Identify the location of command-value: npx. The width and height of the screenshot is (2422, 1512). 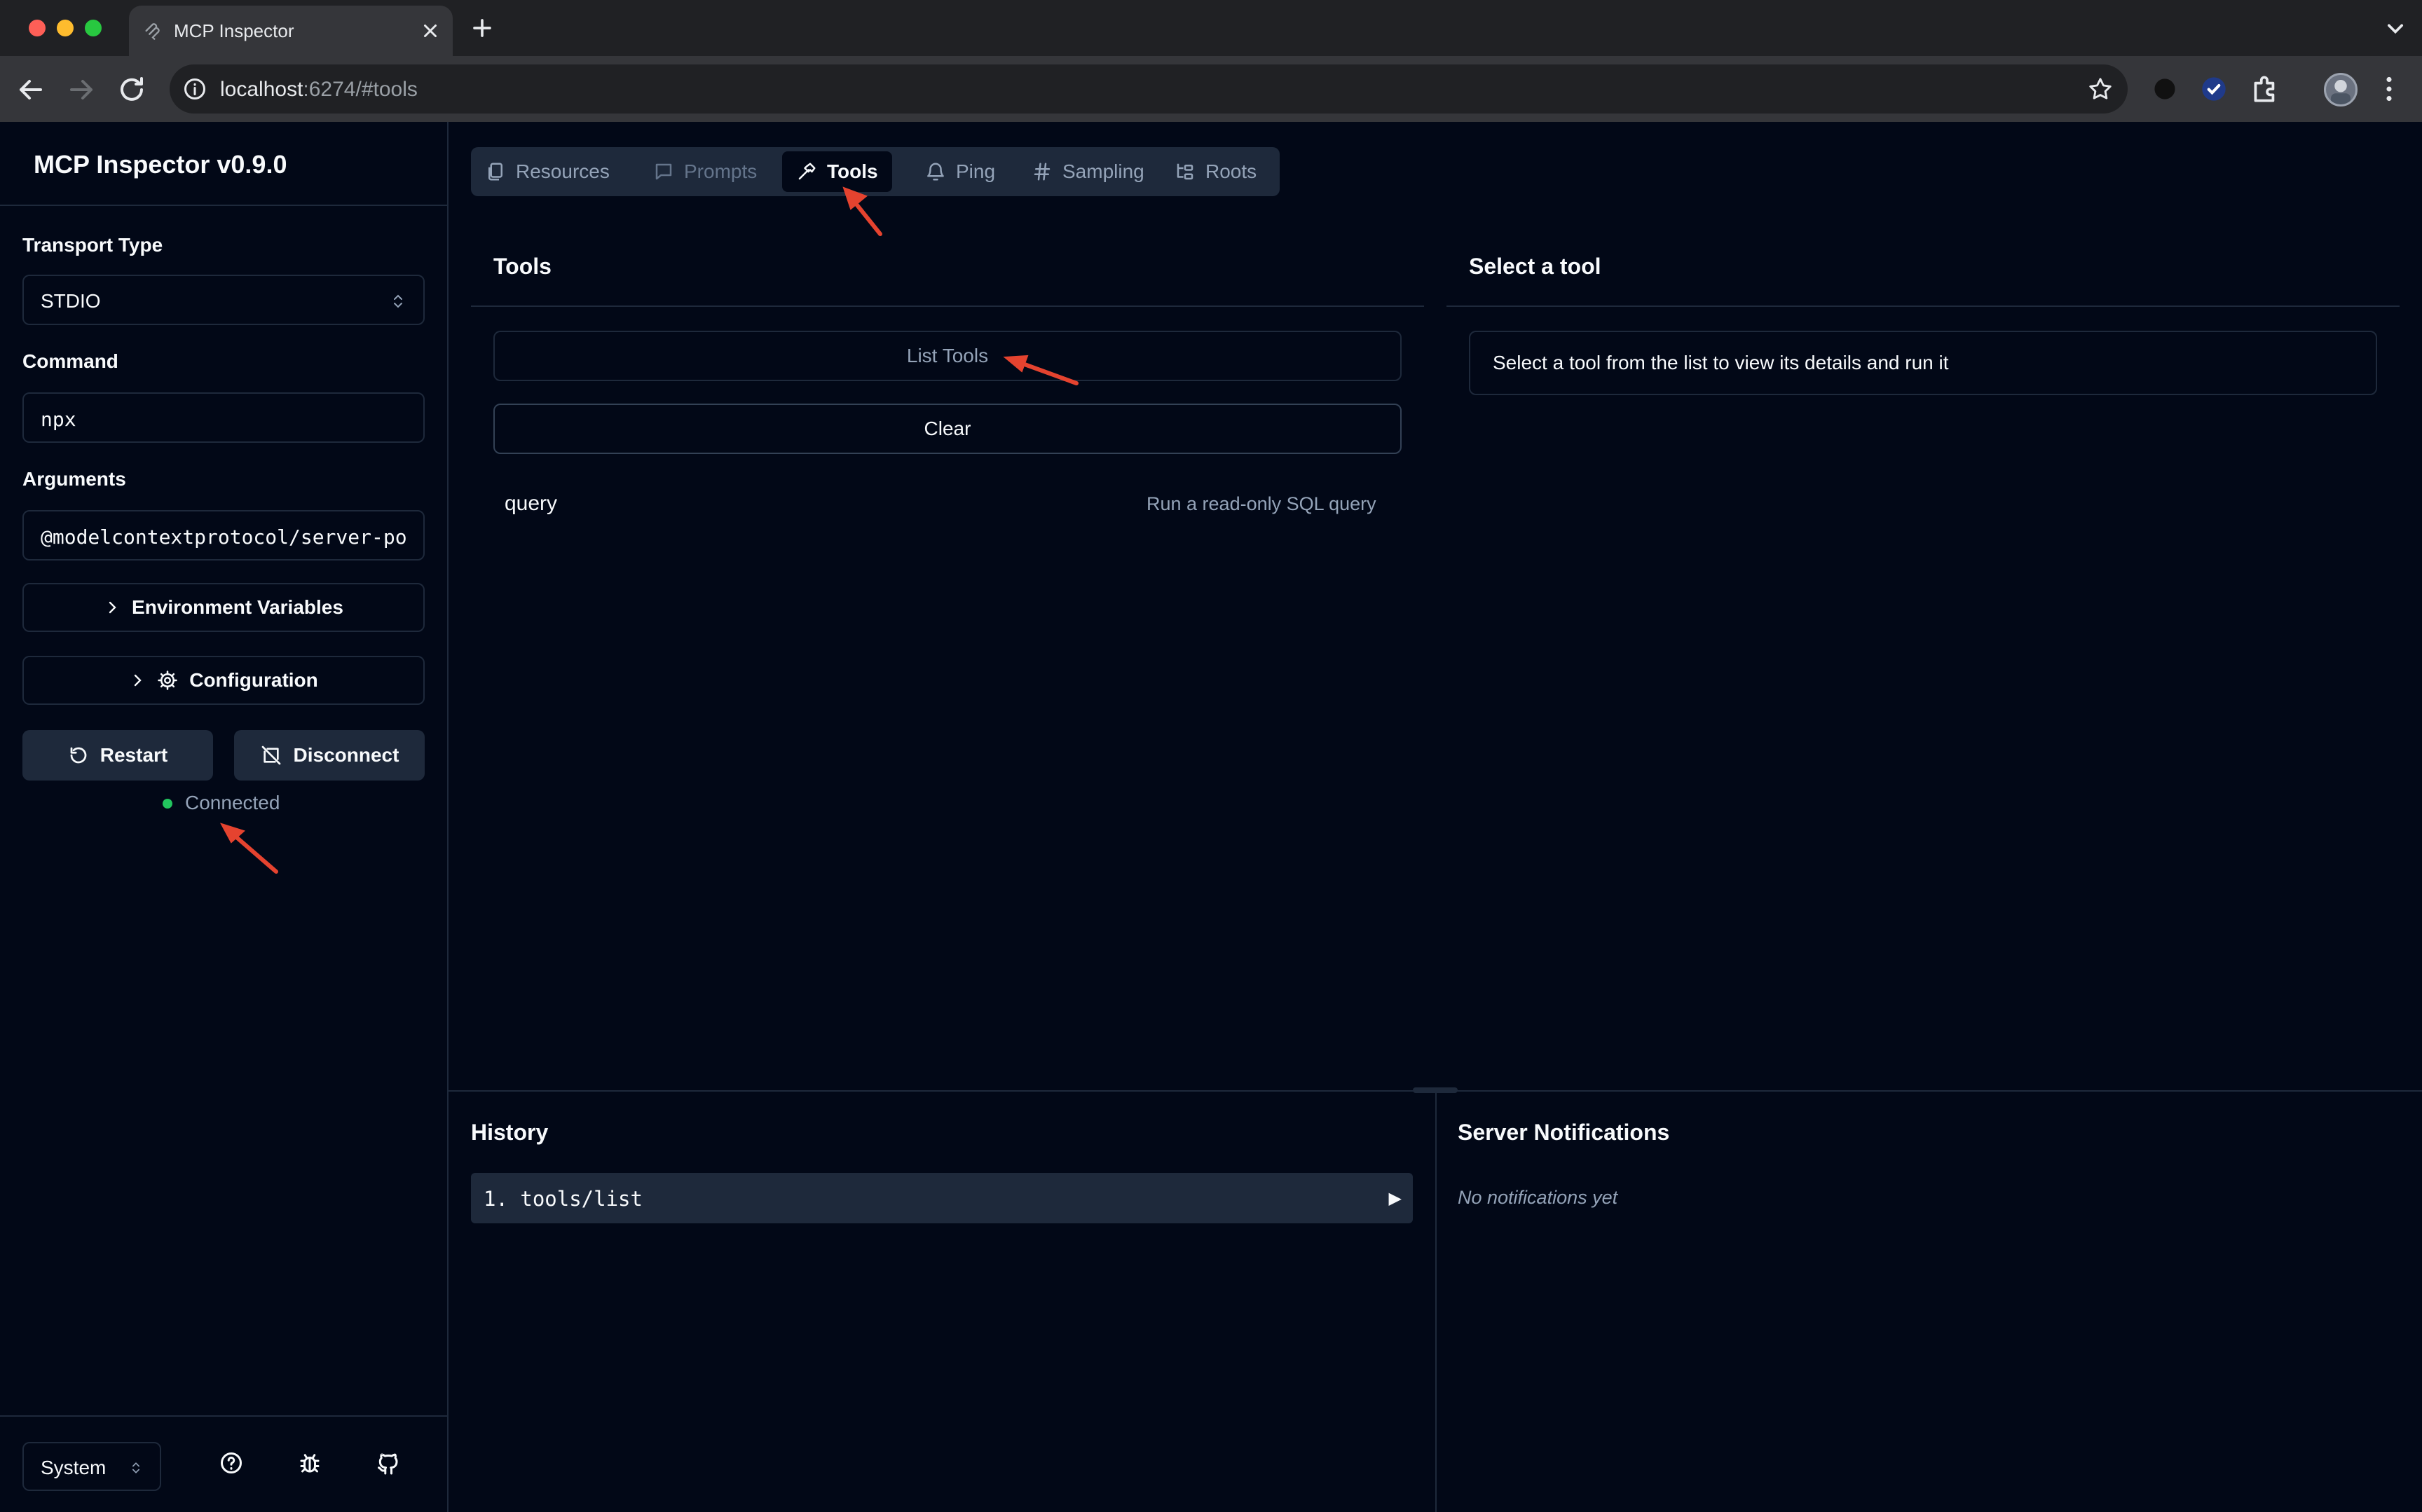
(58, 419).